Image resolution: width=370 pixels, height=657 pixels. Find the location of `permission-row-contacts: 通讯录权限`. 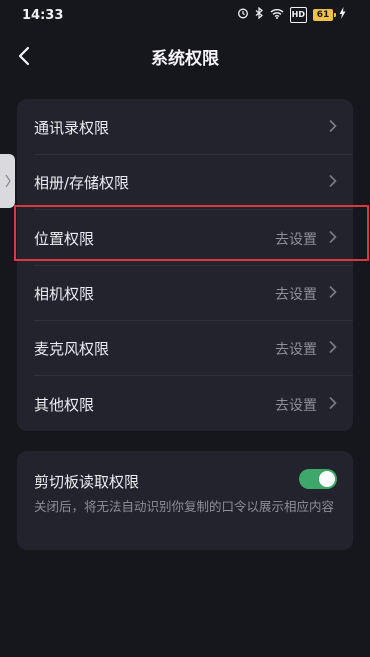

permission-row-contacts: 通讯录权限 is located at coordinates (185, 126).